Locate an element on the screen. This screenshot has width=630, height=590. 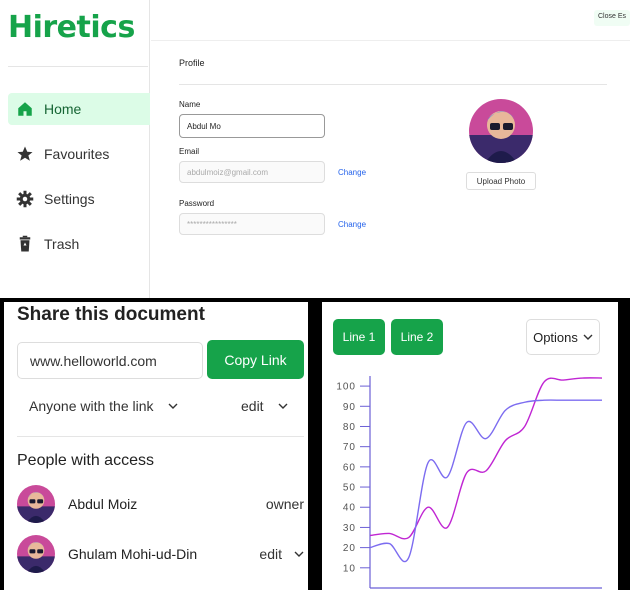
sidebar-divider is located at coordinates (78, 66).